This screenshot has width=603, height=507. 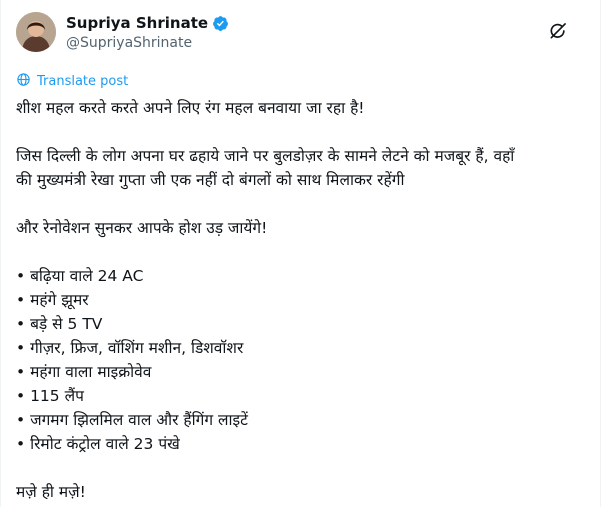 I want to click on grok-icon, so click(x=558, y=31).